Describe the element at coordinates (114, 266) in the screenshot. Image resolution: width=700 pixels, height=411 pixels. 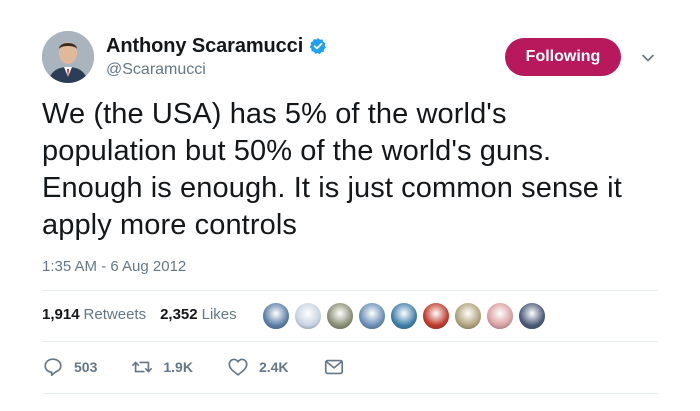
I see `tweet-timestamp: 1:35 AM - 6 Aug 2012` at that location.